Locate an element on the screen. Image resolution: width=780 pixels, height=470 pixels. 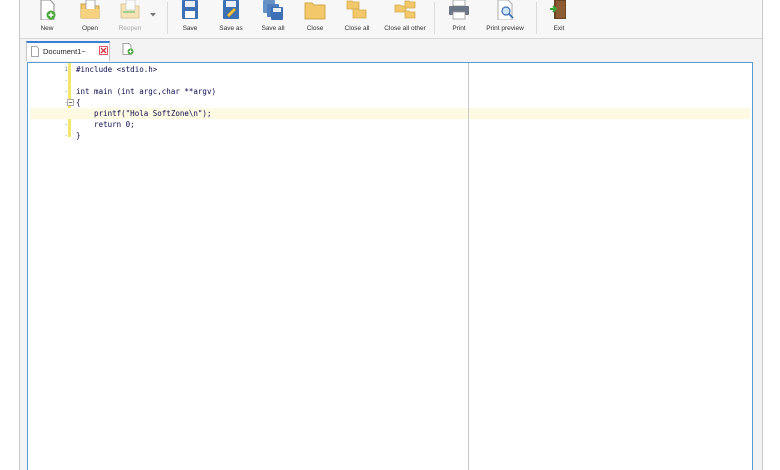
code-line: { is located at coordinates (78, 102).